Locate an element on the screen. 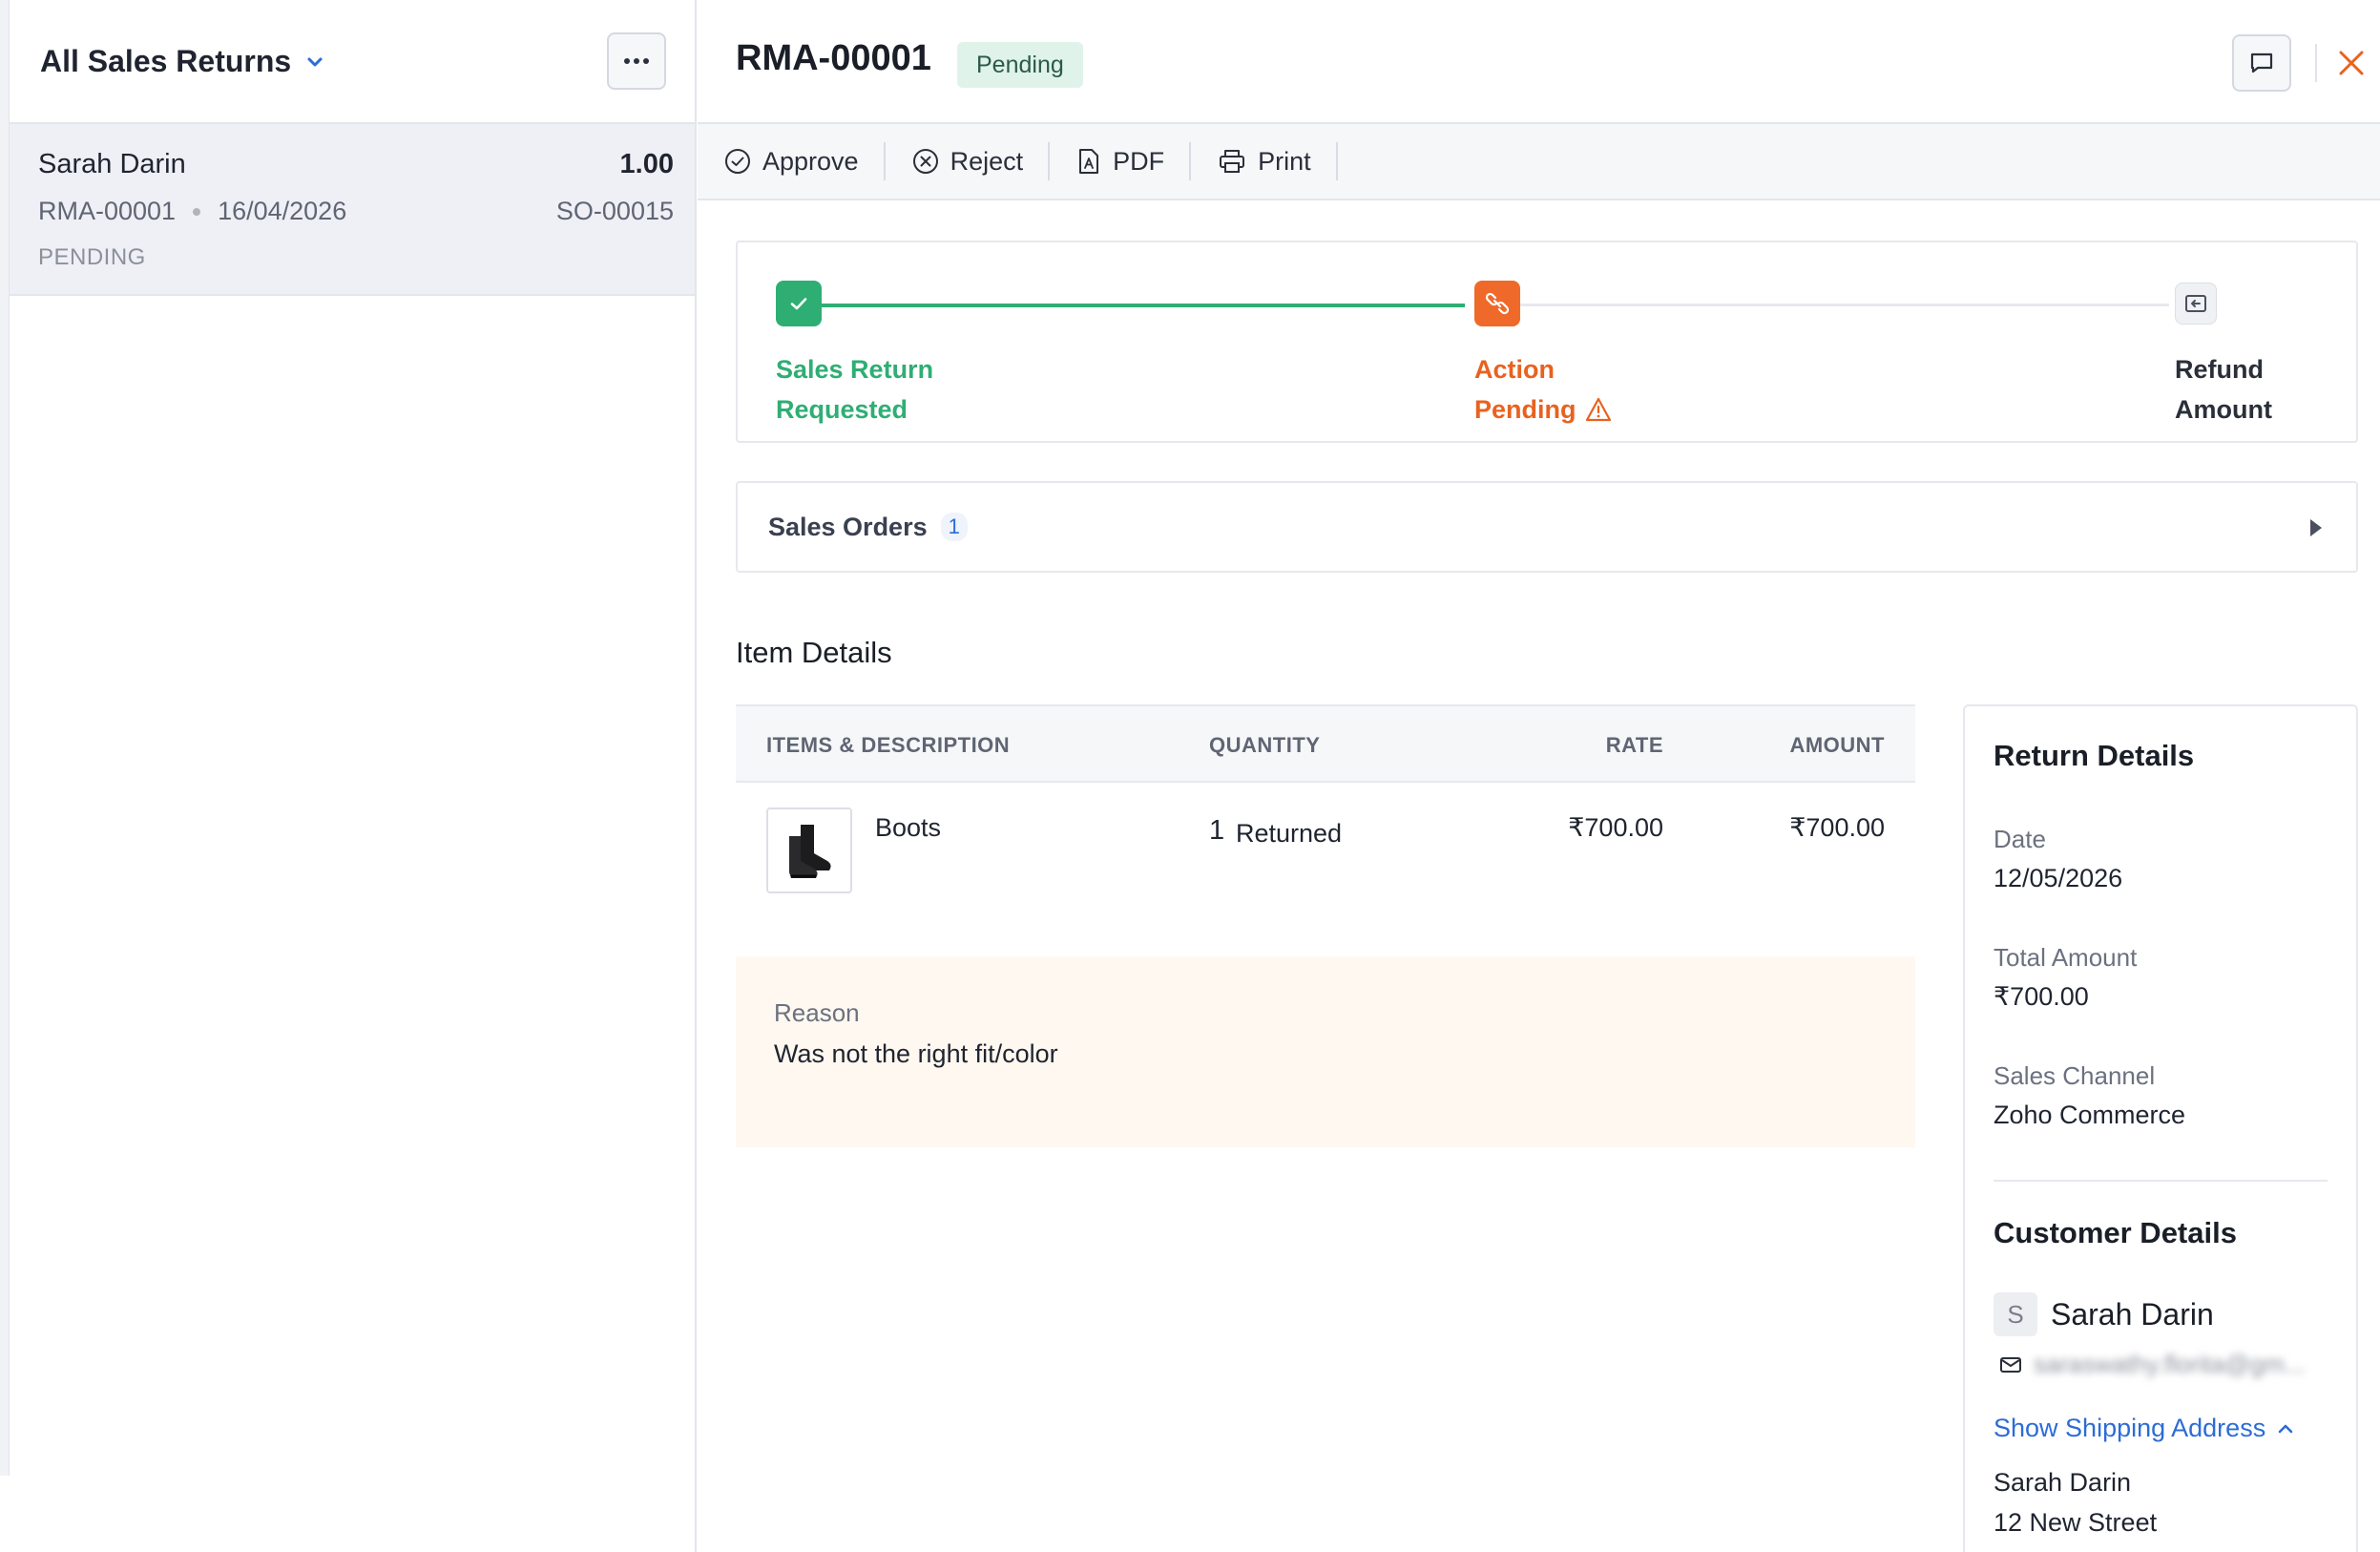 Image resolution: width=2380 pixels, height=1552 pixels. step-requested-check-icon is located at coordinates (799, 303).